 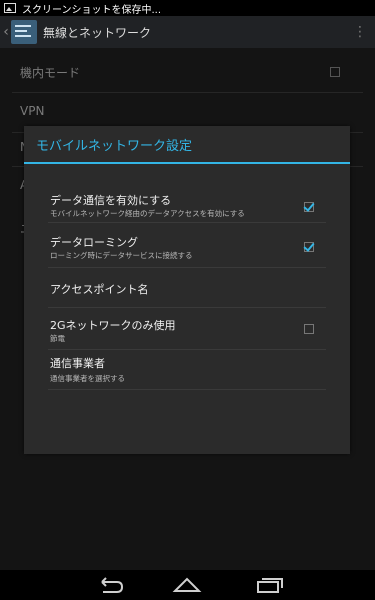 I want to click on option-summary: 節電, so click(x=57, y=338).